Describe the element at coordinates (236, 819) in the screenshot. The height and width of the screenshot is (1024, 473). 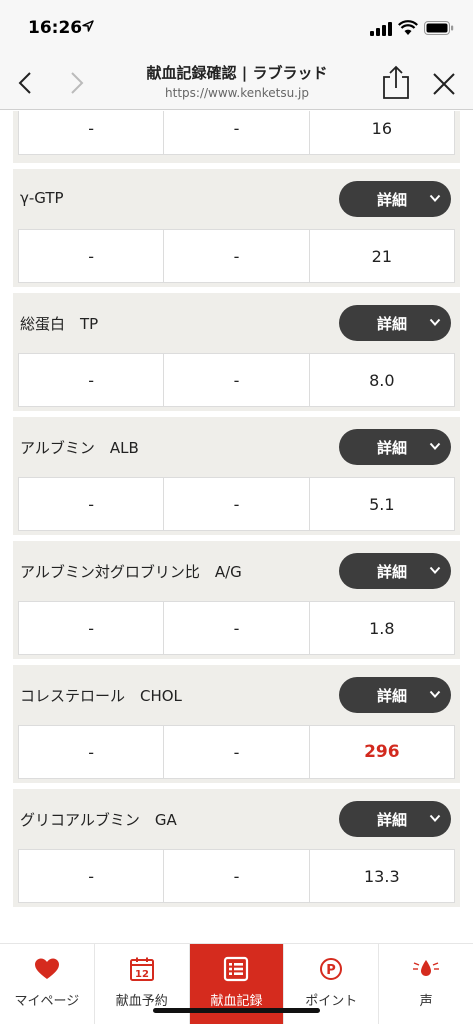
I see `result-card-header: グリコアルブミン GA 詳細` at that location.